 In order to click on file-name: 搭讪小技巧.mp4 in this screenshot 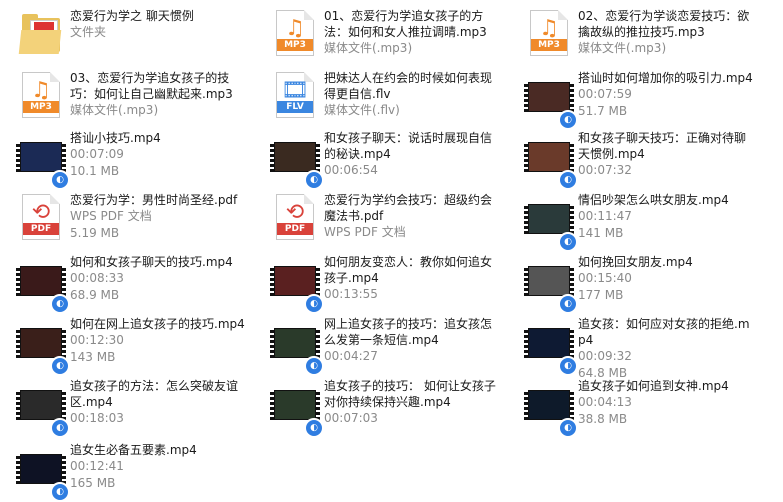, I will do `click(115, 138)`.